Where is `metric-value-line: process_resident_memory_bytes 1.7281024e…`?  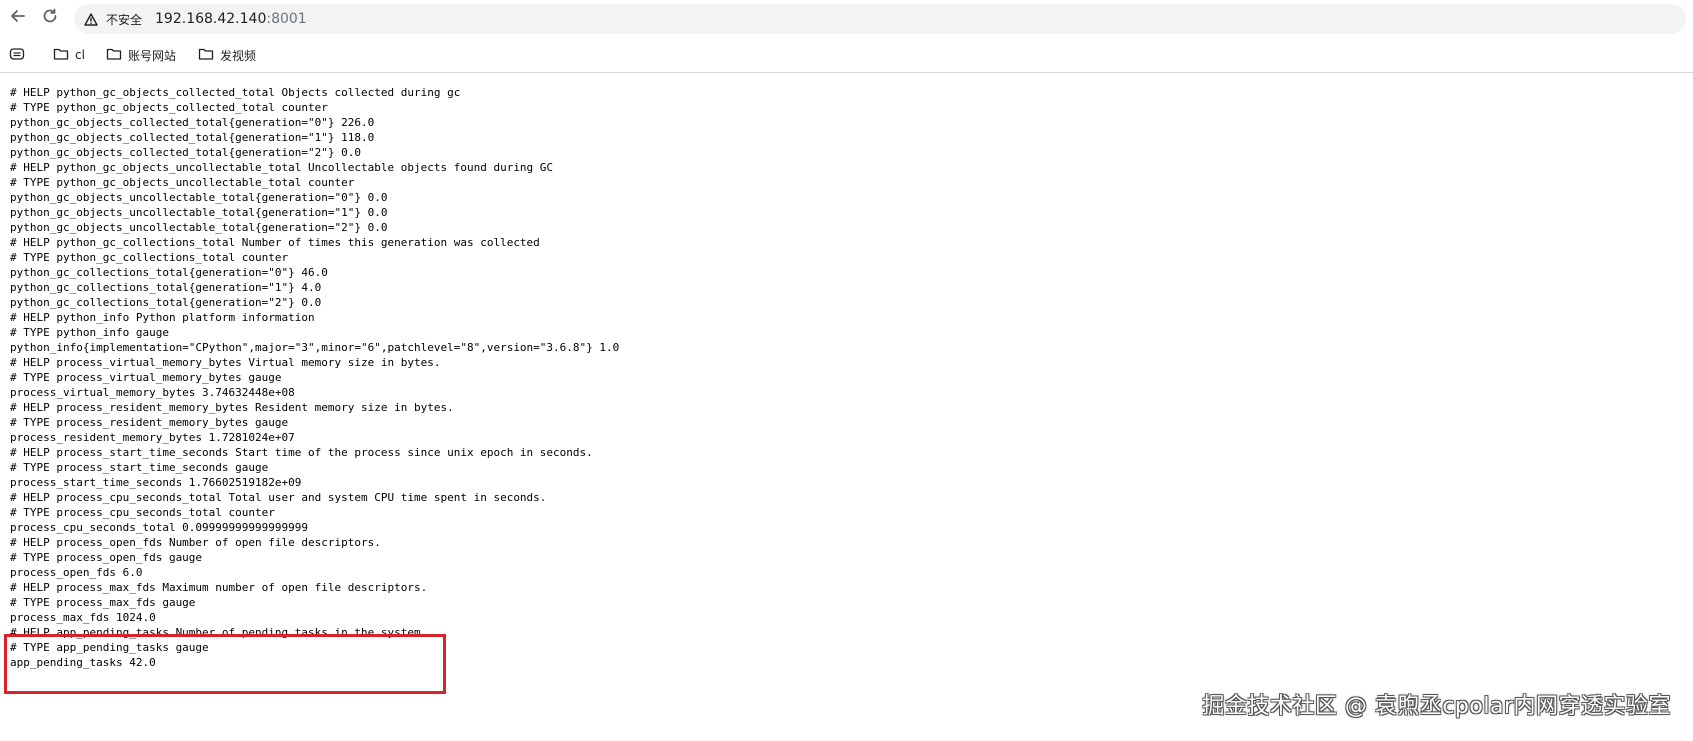
metric-value-line: process_resident_memory_bytes 1.7281024e… is located at coordinates (152, 437).